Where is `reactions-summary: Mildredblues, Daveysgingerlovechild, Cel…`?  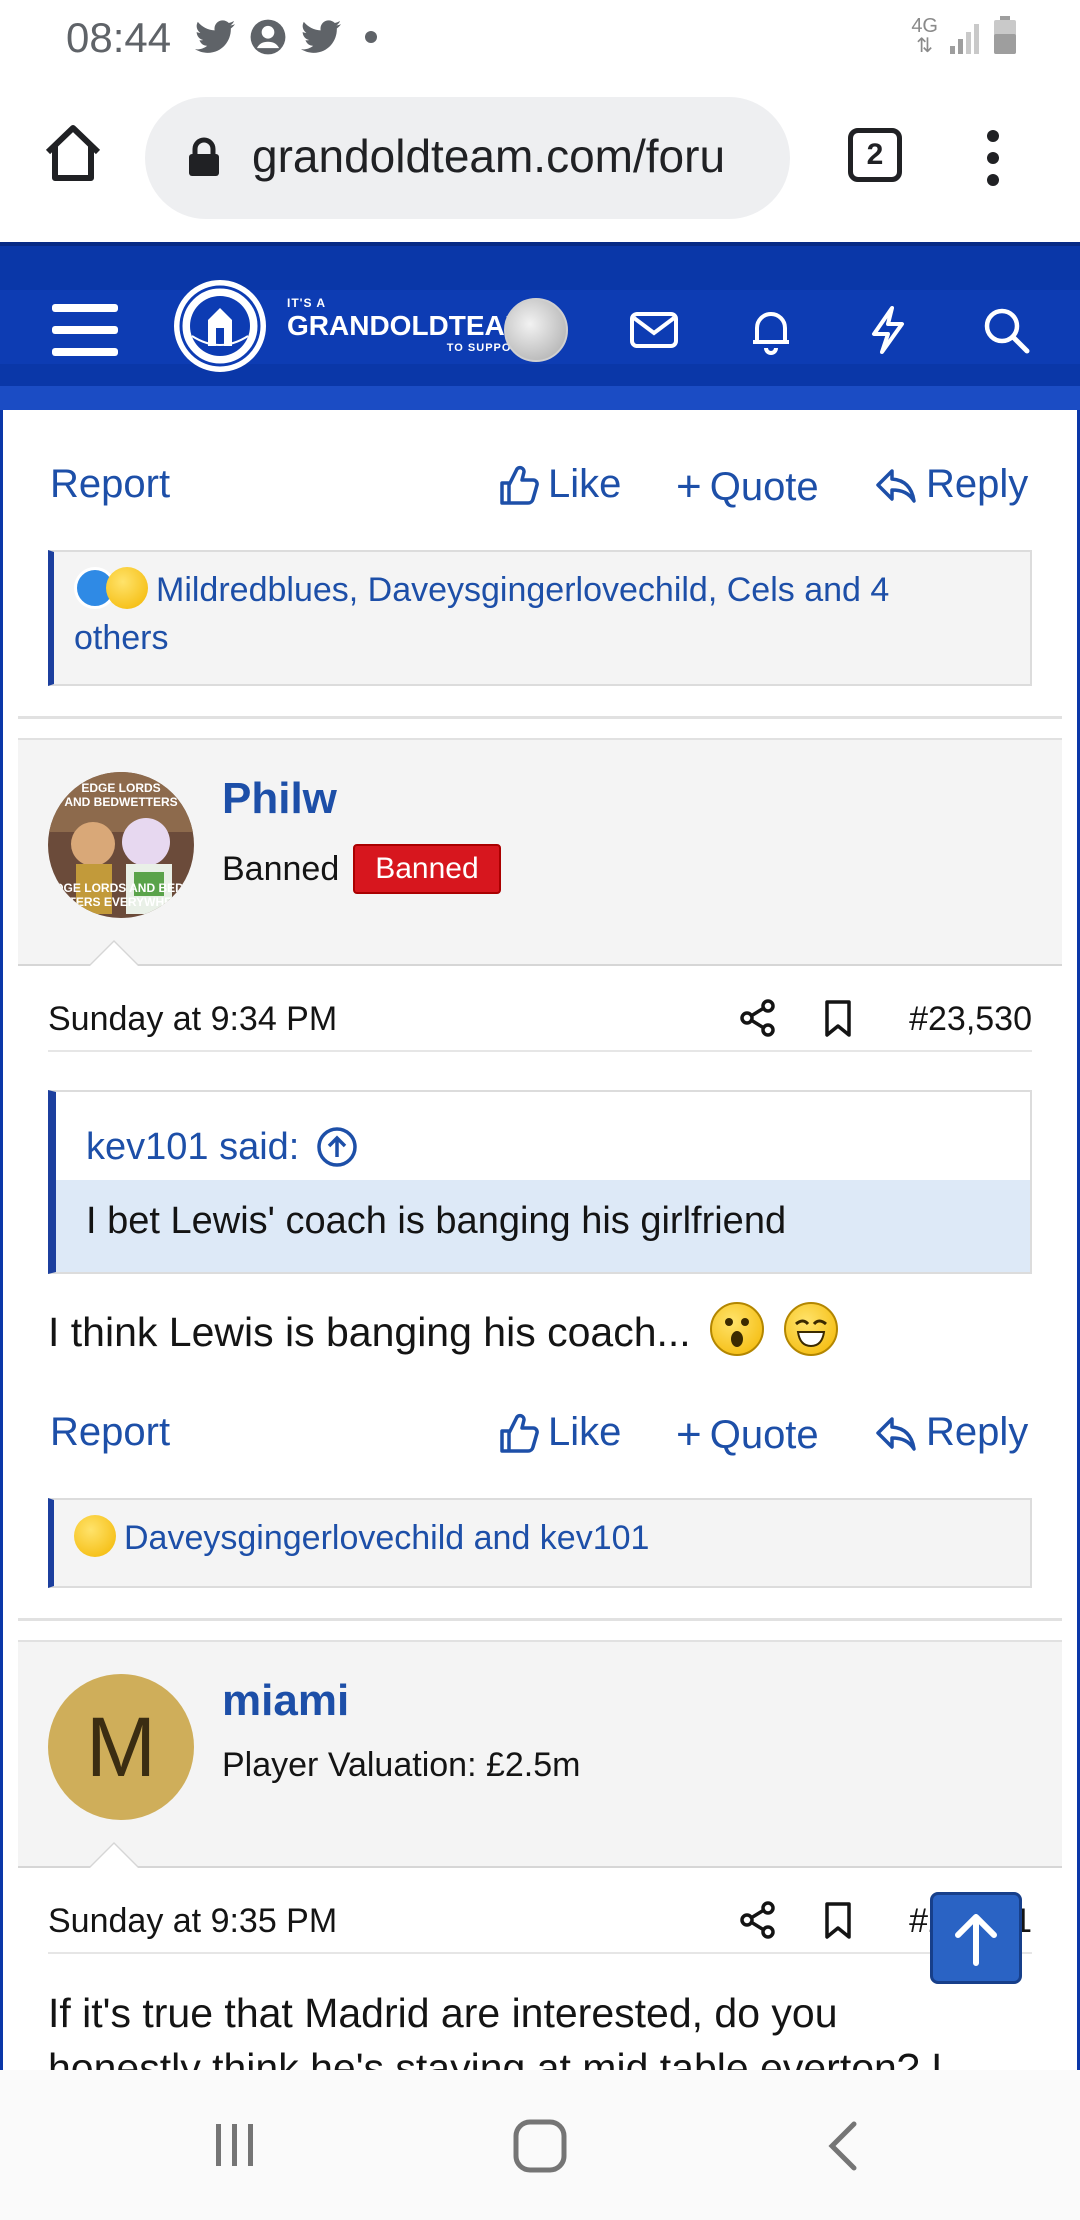
reactions-summary: Mildredblues, Daveysgingerlovechild, Cel… is located at coordinates (540, 618).